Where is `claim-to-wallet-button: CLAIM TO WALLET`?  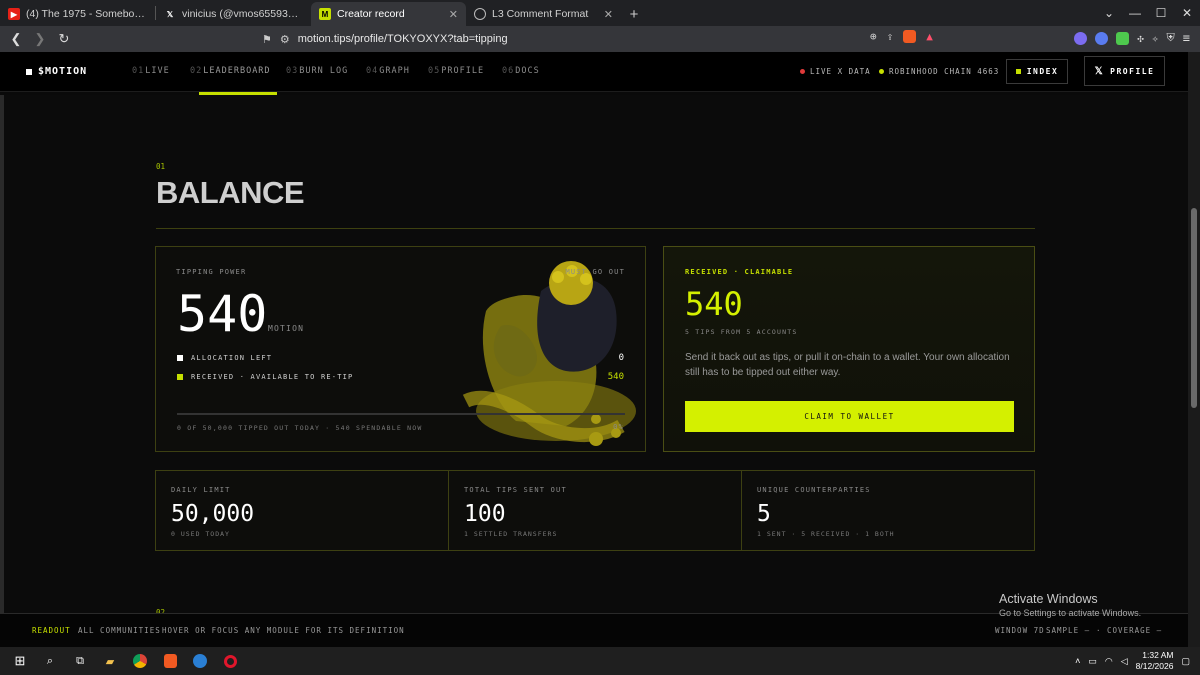
claim-to-wallet-button: CLAIM TO WALLET is located at coordinates (849, 416).